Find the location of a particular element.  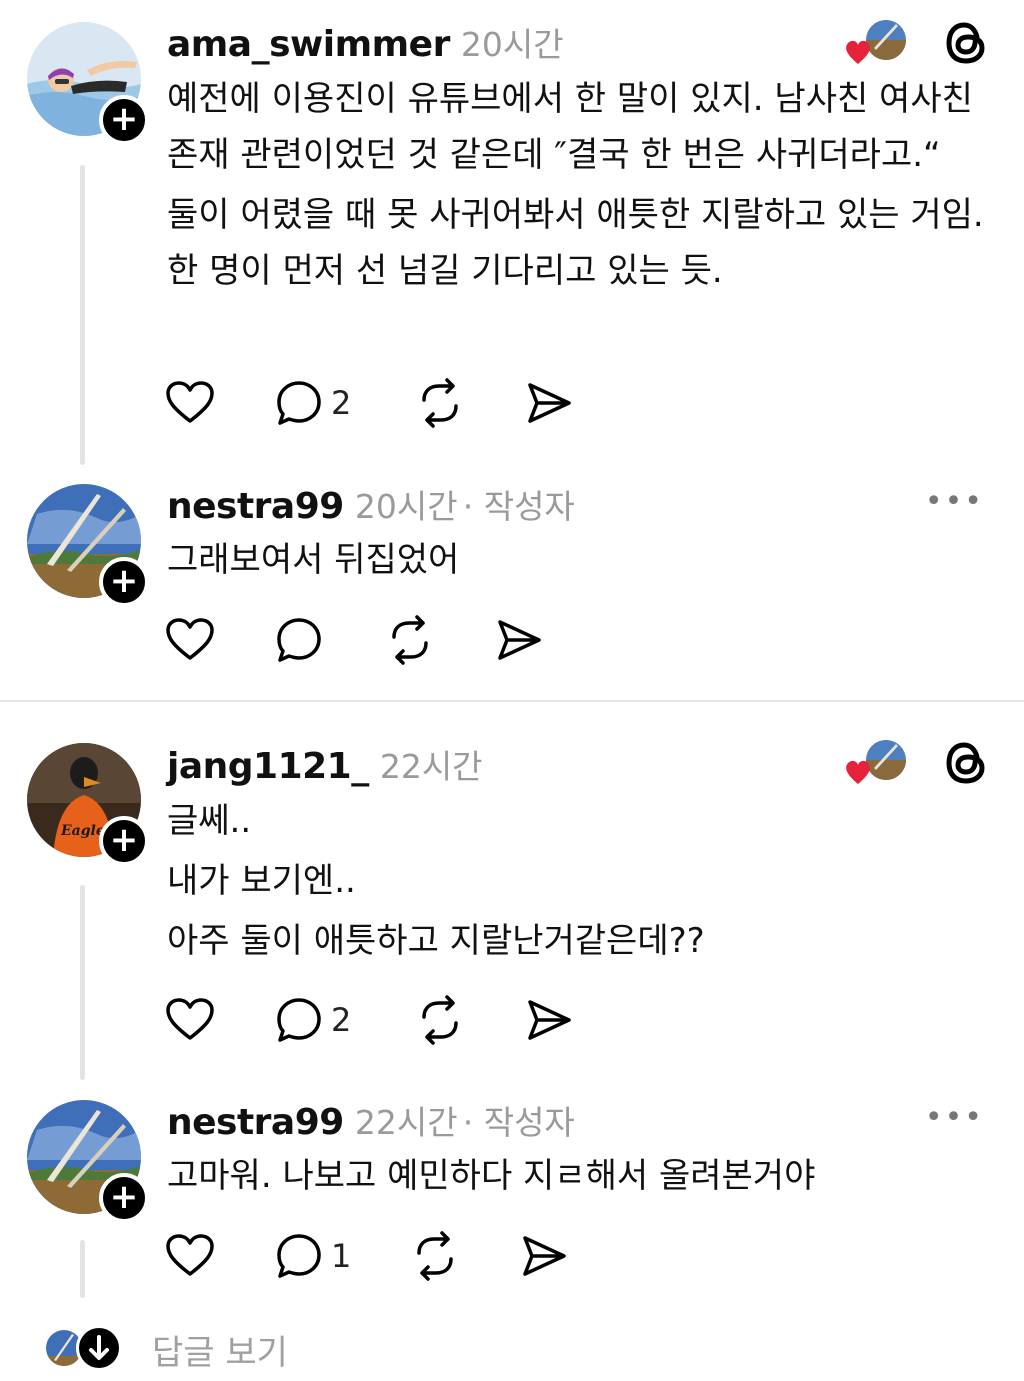

post-header: nestra99 20시간 · 작성자 is located at coordinates (371, 503).